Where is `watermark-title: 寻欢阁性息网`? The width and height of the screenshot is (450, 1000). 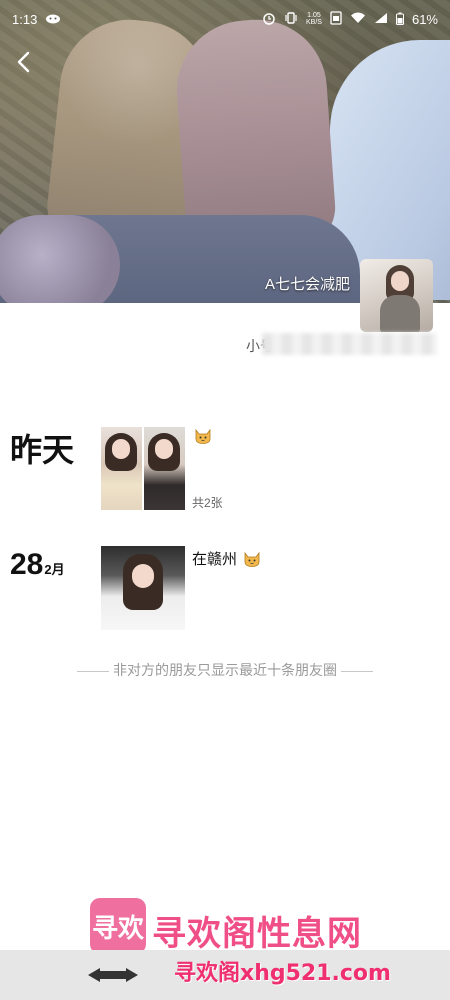 watermark-title: 寻欢阁性息网 is located at coordinates (257, 934).